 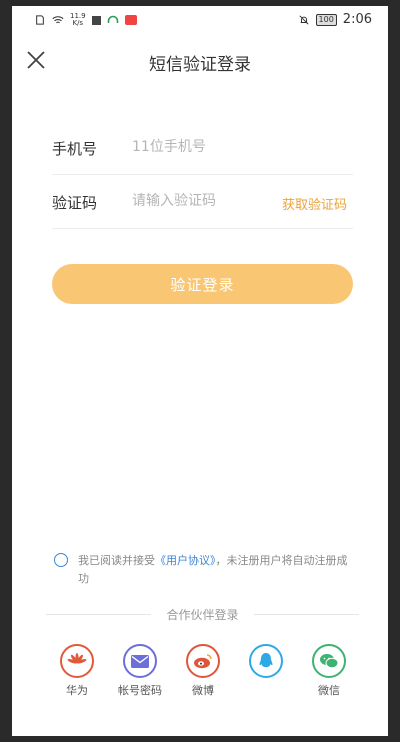 What do you see at coordinates (200, 65) in the screenshot?
I see `page-title: 短信验证登录` at bounding box center [200, 65].